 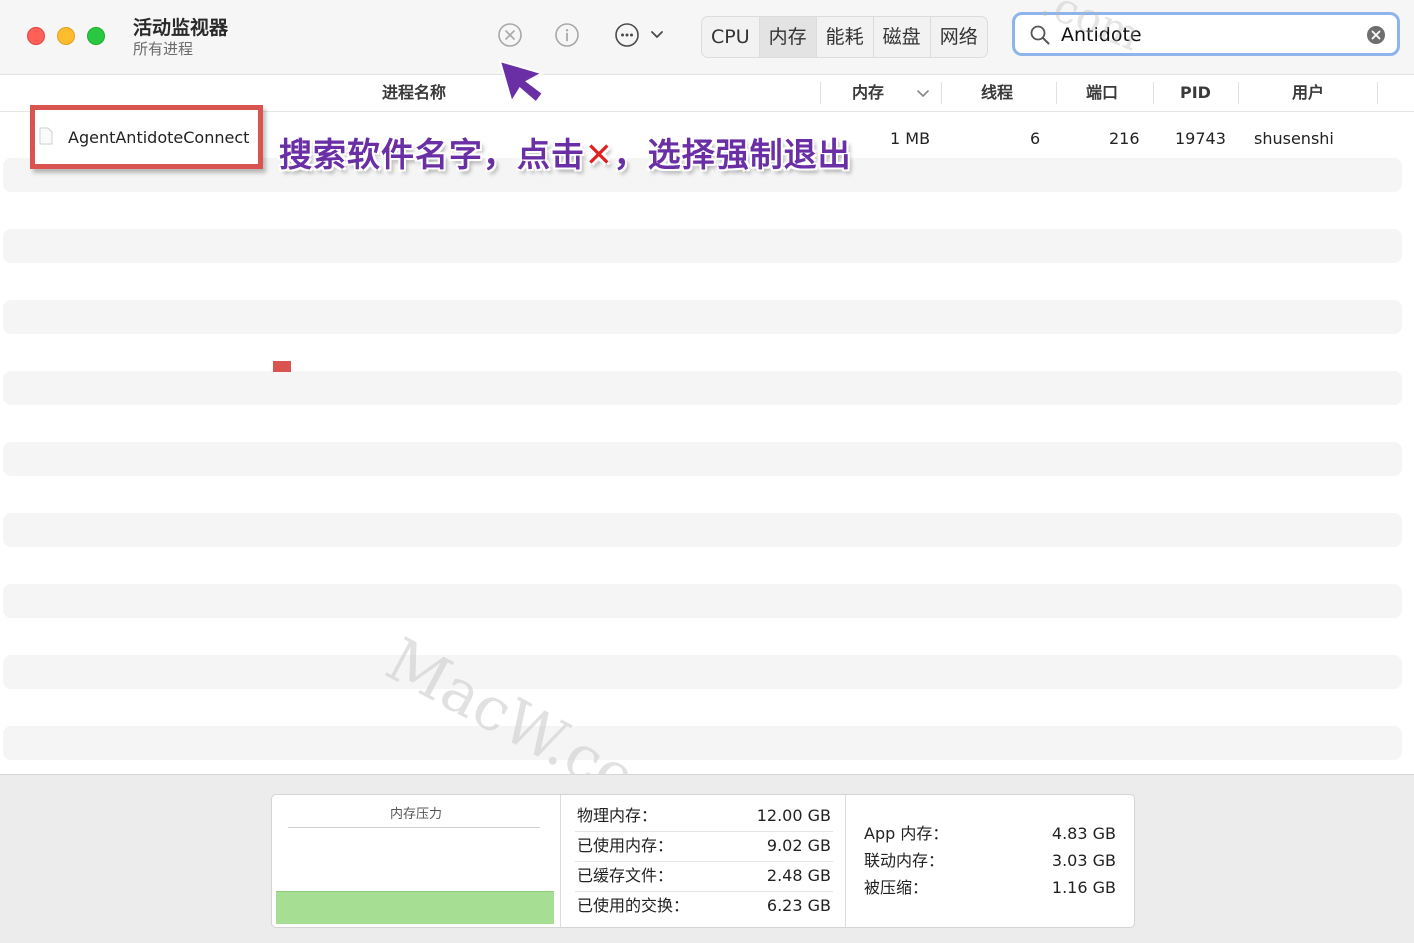 What do you see at coordinates (633, 905) in the screenshot?
I see `stat-label: 已使用的交换：` at bounding box center [633, 905].